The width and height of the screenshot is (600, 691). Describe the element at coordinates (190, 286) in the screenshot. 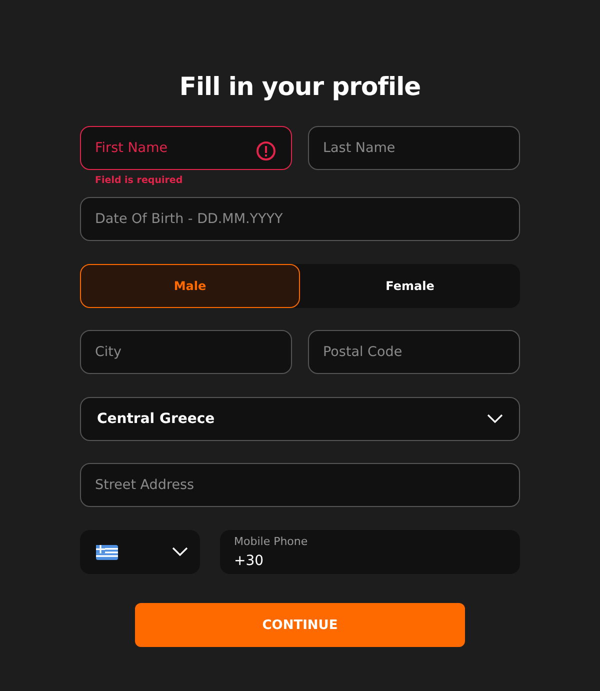

I see `gender-option: Male` at that location.